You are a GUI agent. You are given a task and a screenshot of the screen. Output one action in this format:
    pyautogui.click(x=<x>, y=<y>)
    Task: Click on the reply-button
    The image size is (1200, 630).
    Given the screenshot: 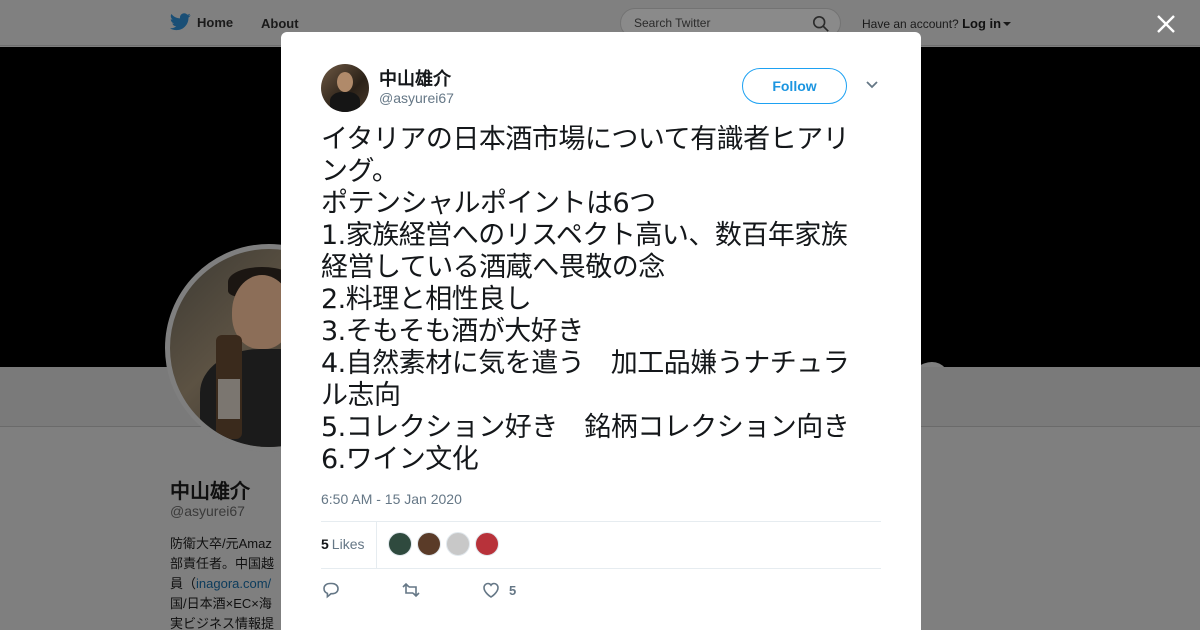 What is the action you would take?
    pyautogui.click(x=331, y=590)
    